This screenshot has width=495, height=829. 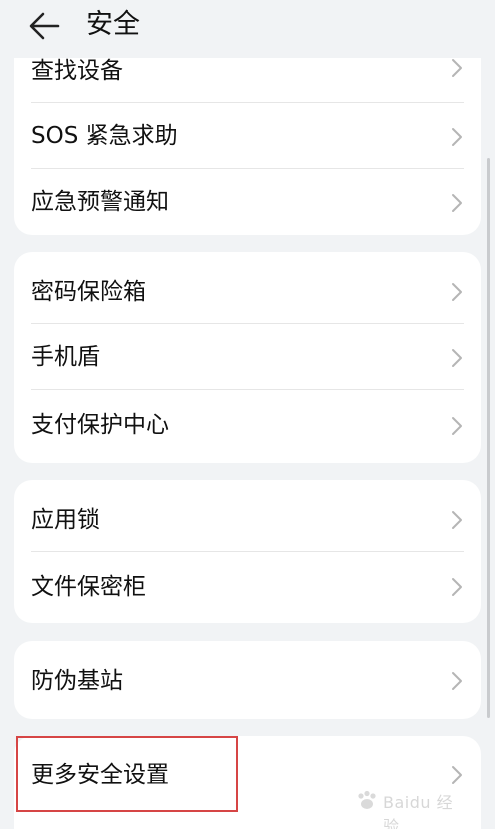 What do you see at coordinates (88, 587) in the screenshot?
I see `list-item-label: 文件保密柜` at bounding box center [88, 587].